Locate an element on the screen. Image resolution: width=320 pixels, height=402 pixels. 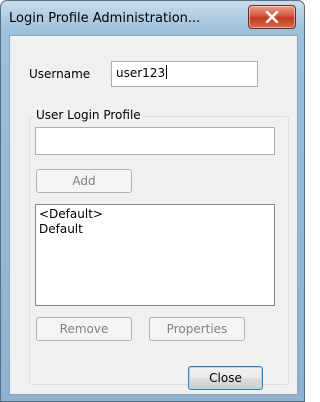
window-close-button is located at coordinates (272, 17).